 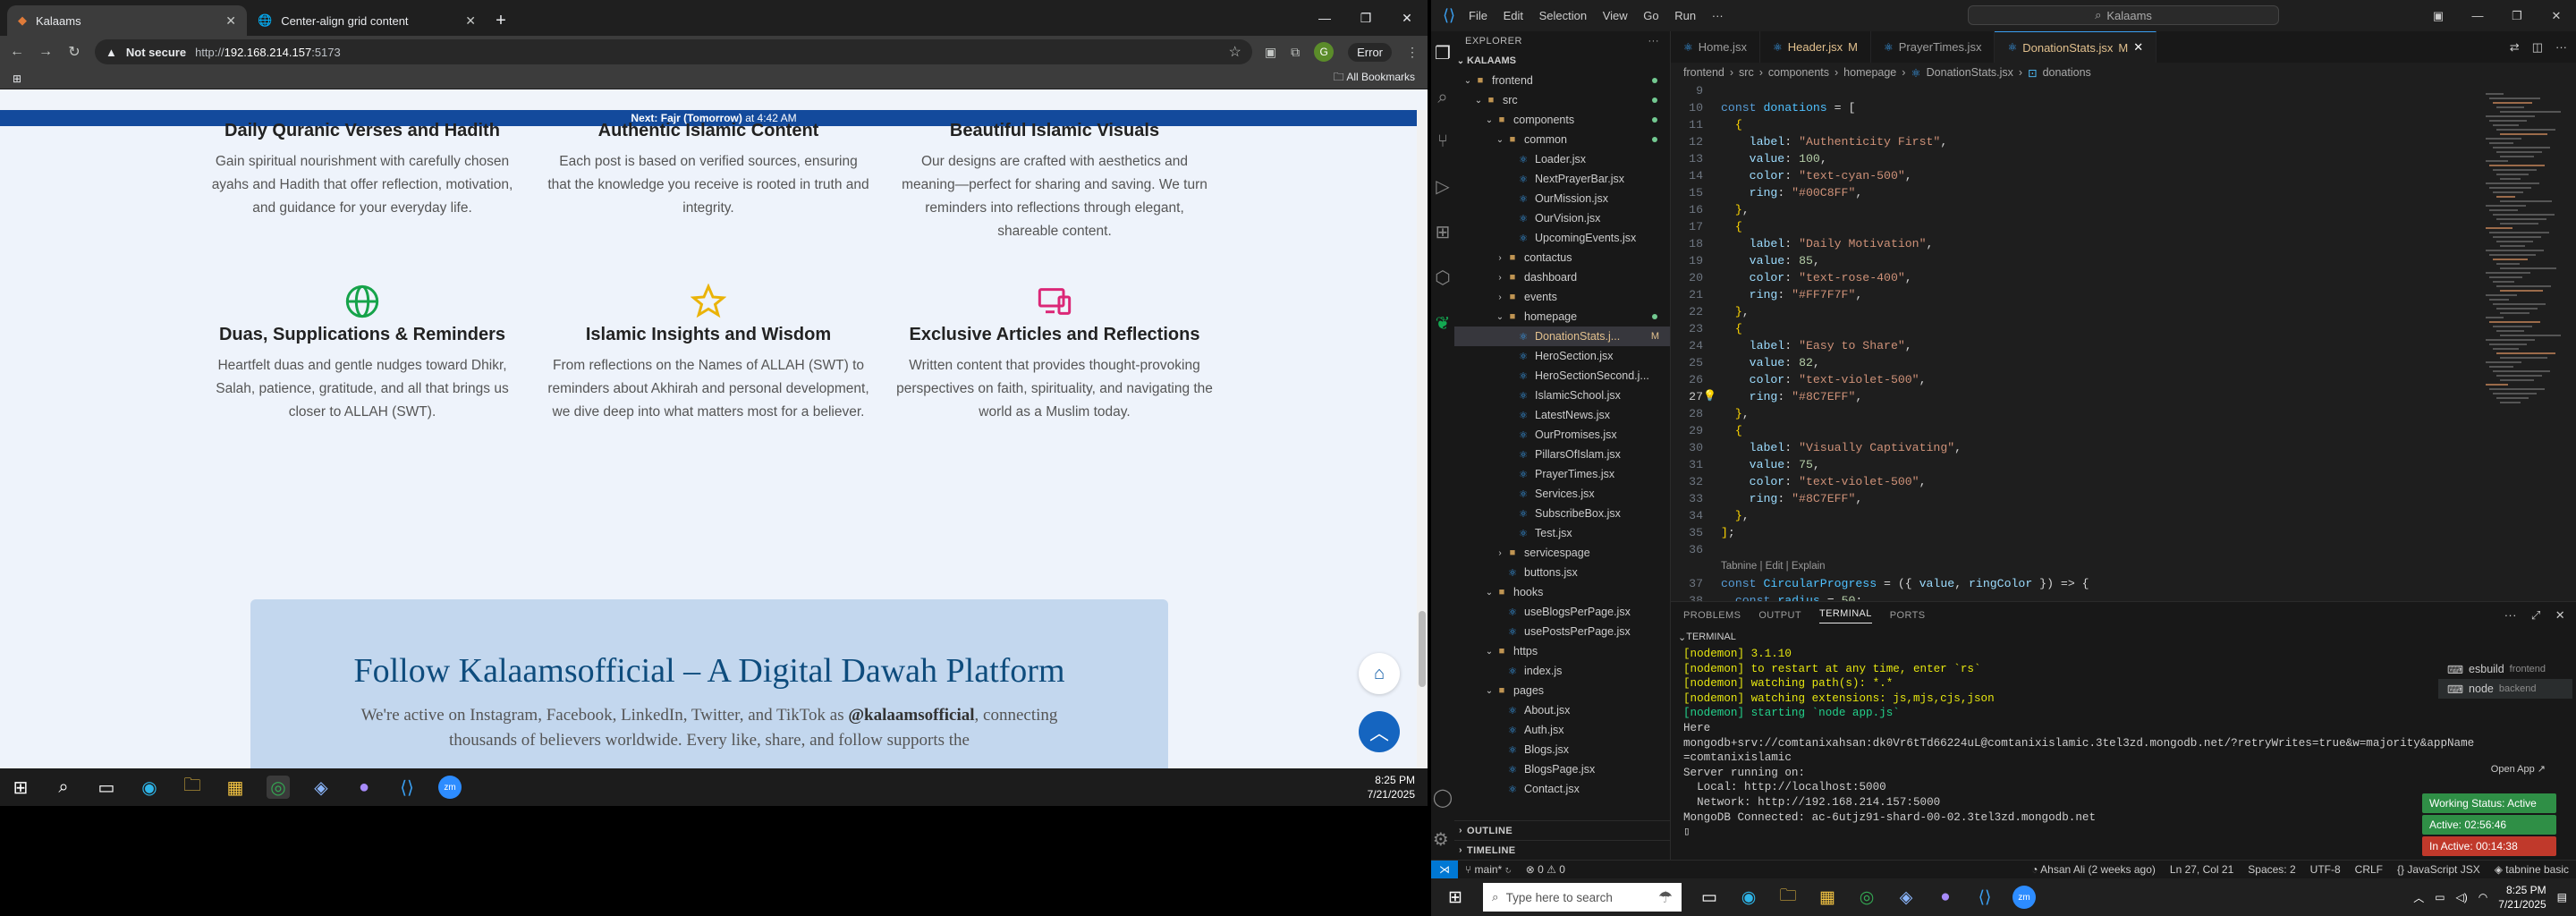 What do you see at coordinates (2271, 869) in the screenshot?
I see `indent-status: Spaces: 2` at bounding box center [2271, 869].